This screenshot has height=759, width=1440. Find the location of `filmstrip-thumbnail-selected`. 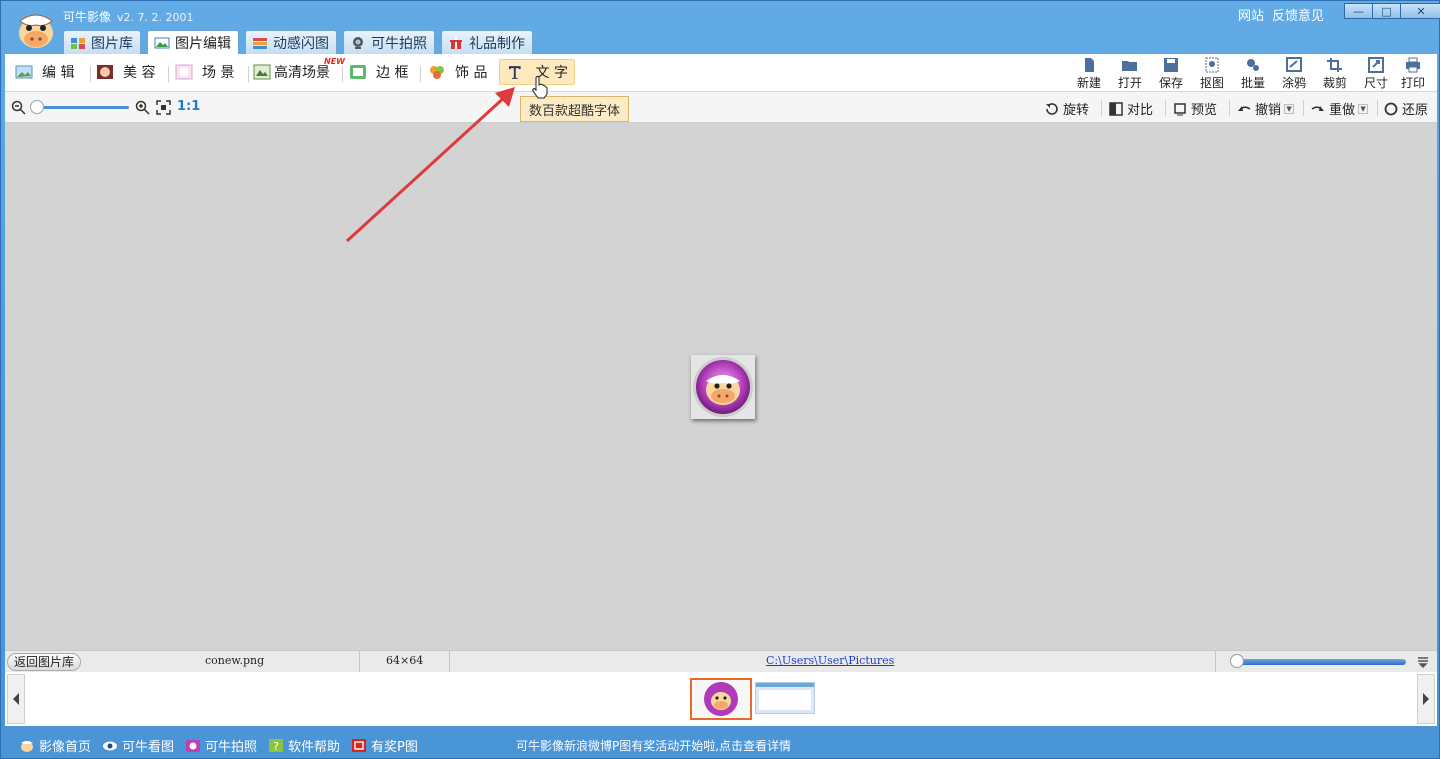

filmstrip-thumbnail-selected is located at coordinates (721, 699).